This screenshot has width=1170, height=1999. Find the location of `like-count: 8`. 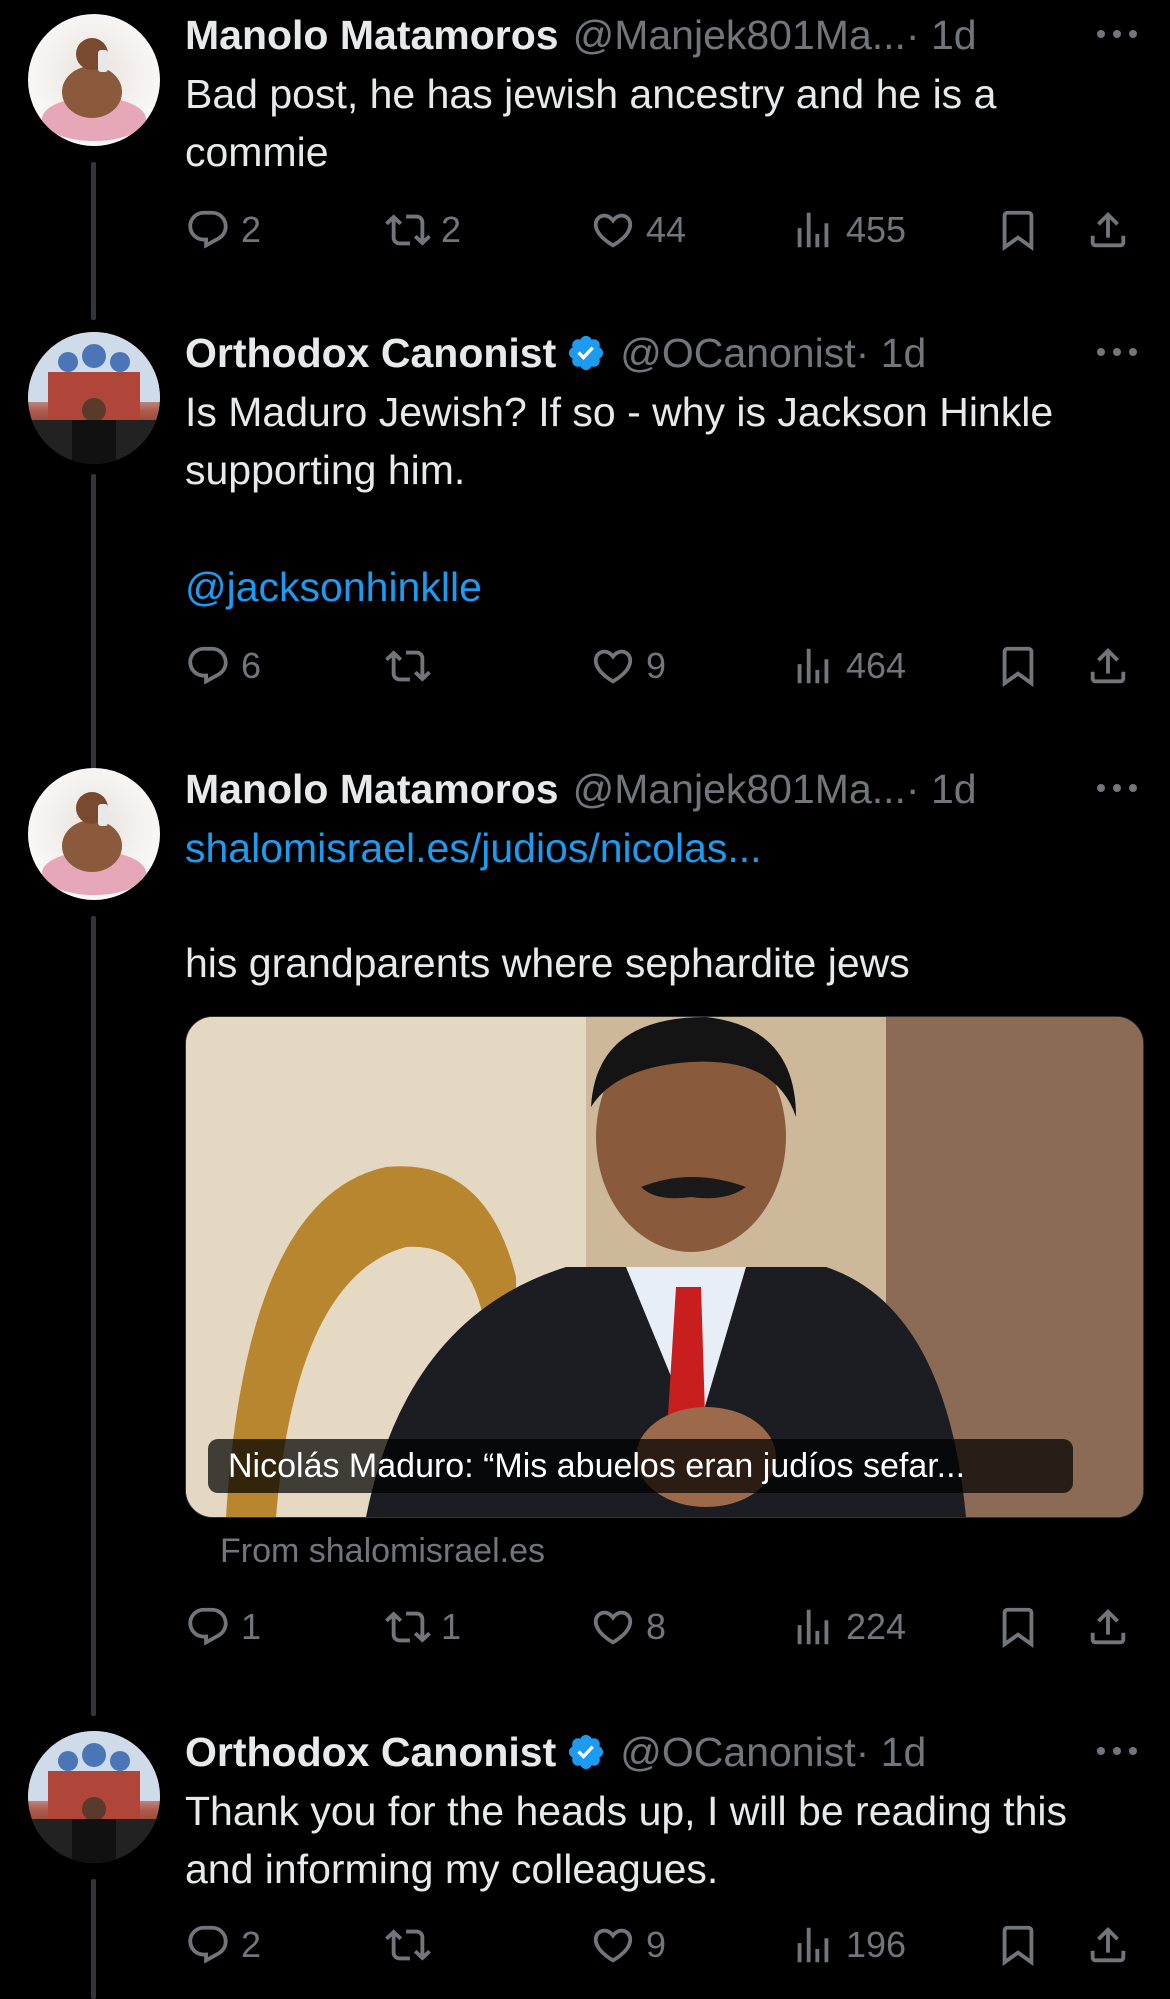

like-count: 8 is located at coordinates (656, 1626).